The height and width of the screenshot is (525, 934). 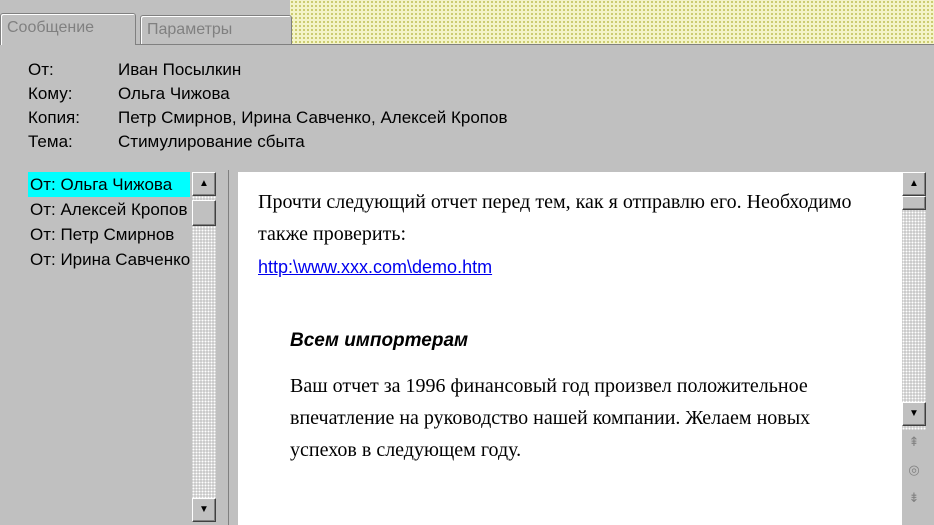 What do you see at coordinates (109, 209) in the screenshot?
I see `list-item: От: Алексей Кропов` at bounding box center [109, 209].